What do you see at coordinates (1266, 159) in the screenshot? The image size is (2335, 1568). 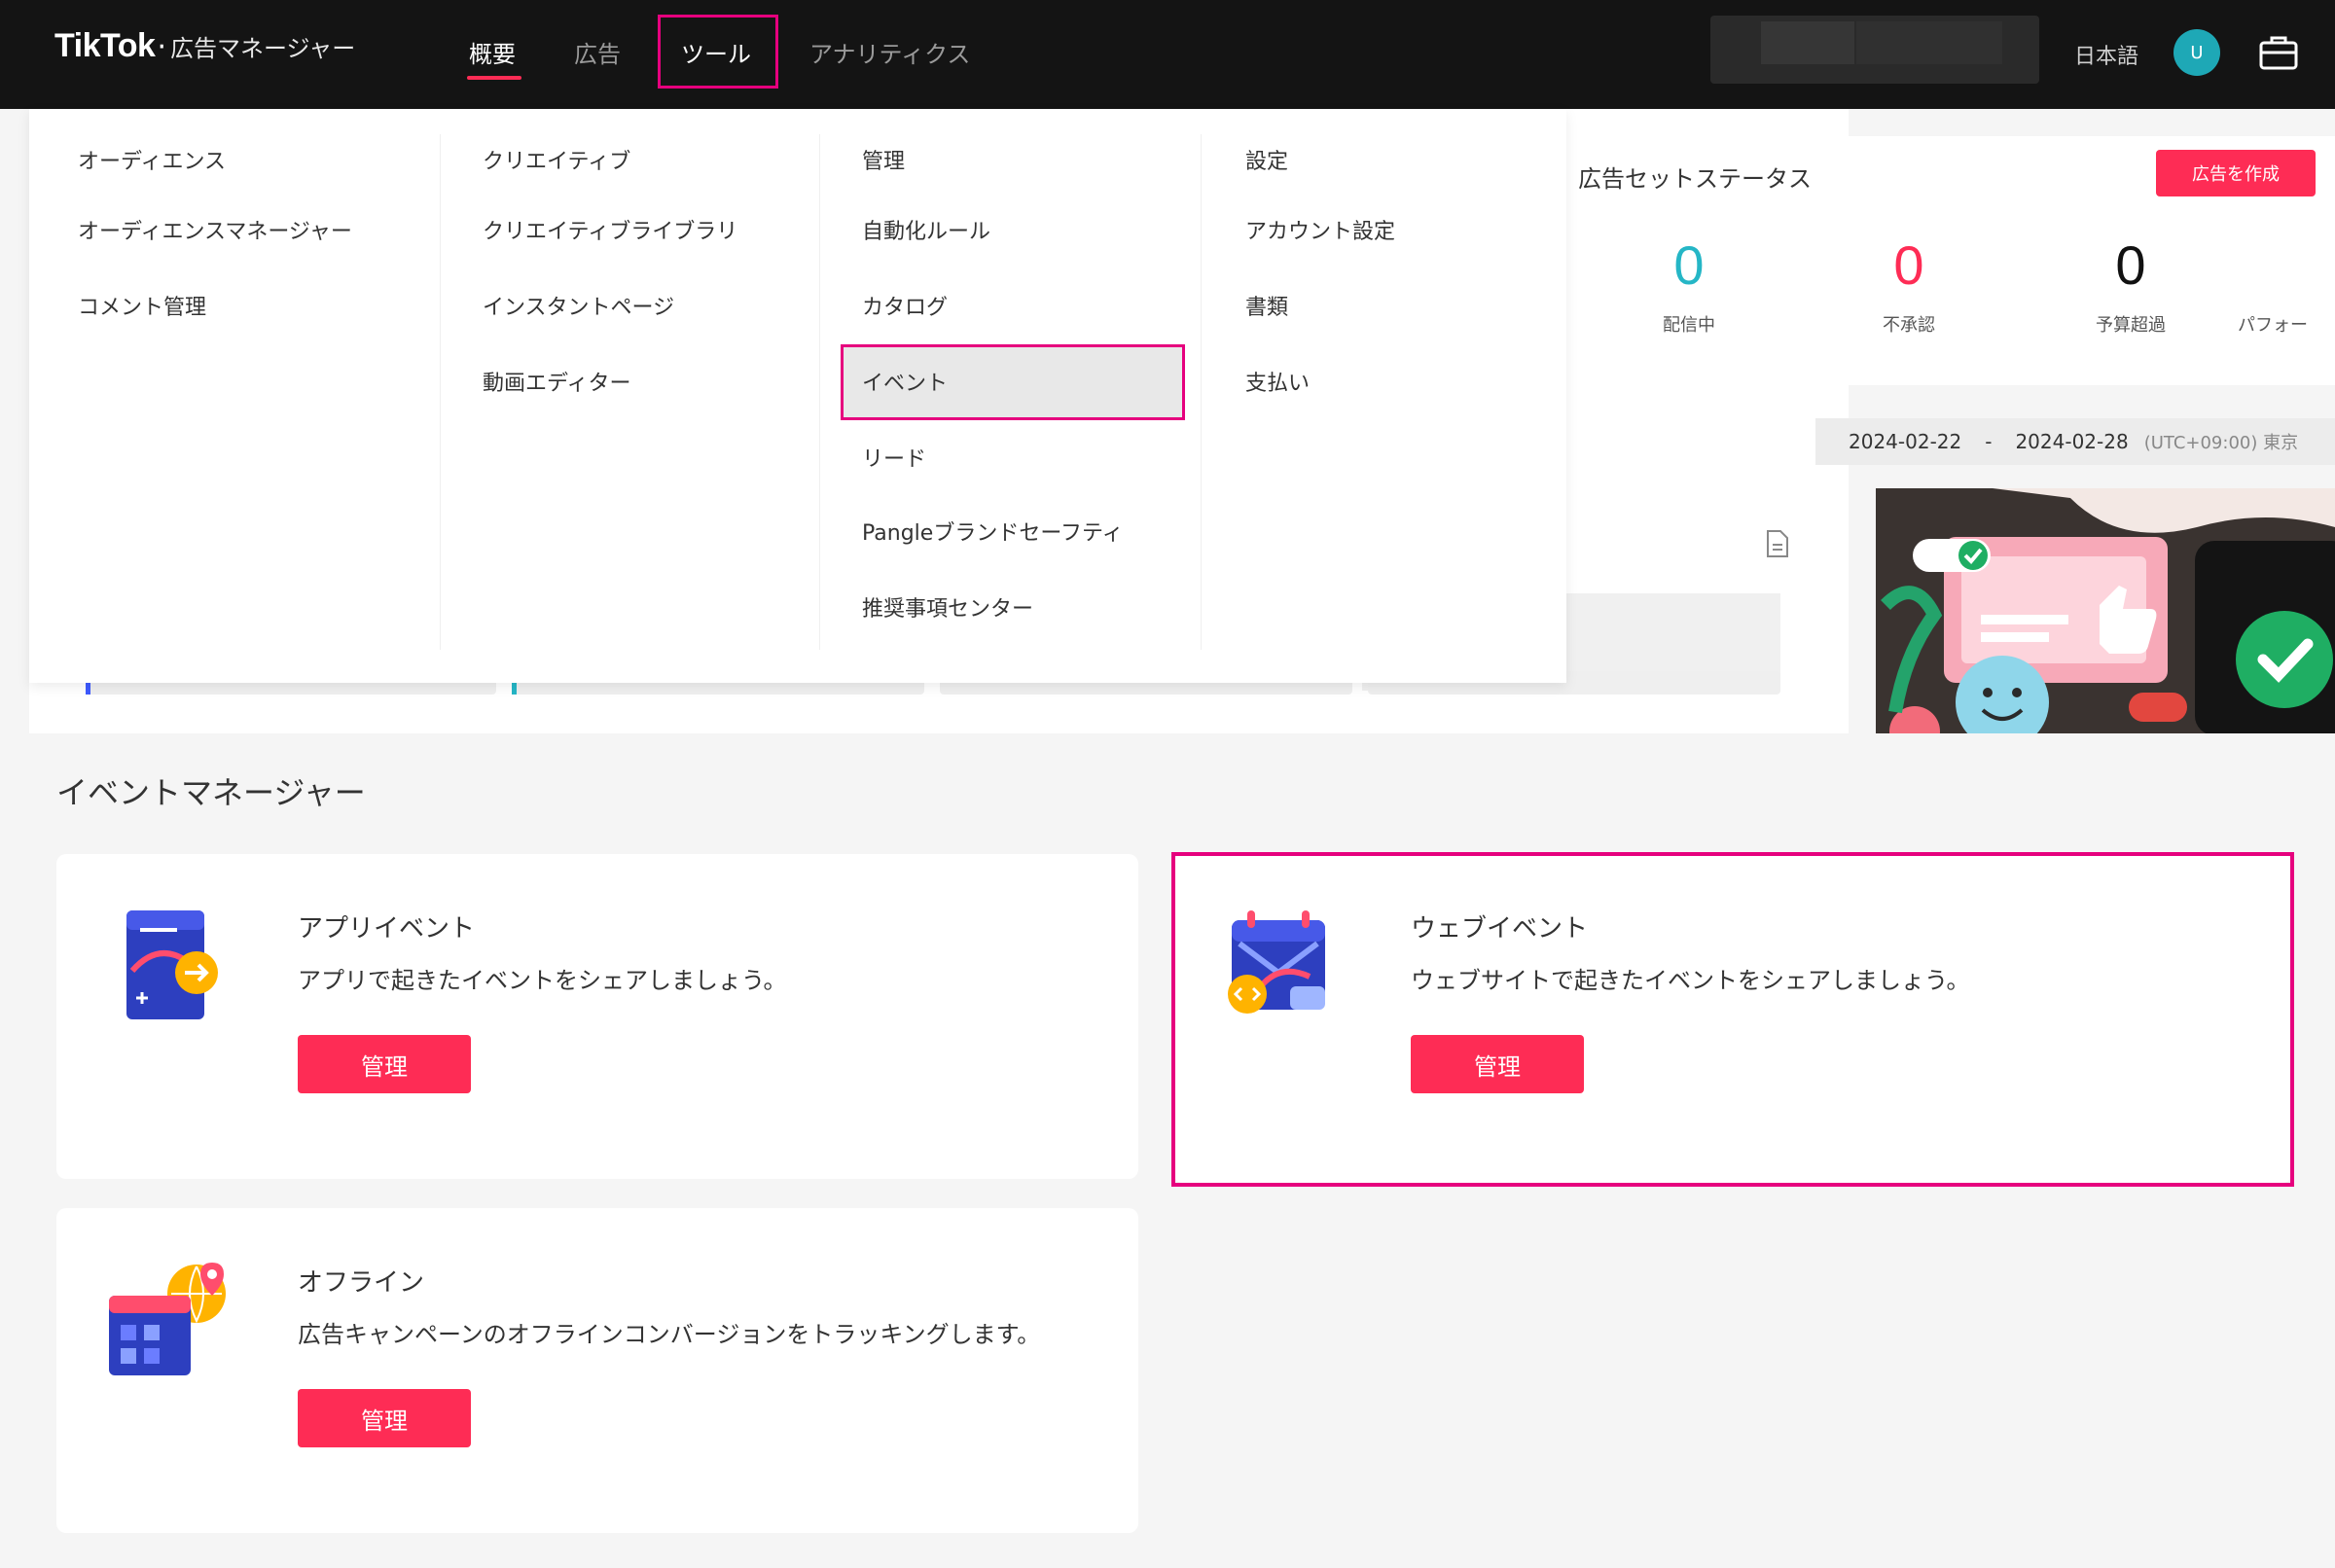 I see `menu-item-settings: 設定` at bounding box center [1266, 159].